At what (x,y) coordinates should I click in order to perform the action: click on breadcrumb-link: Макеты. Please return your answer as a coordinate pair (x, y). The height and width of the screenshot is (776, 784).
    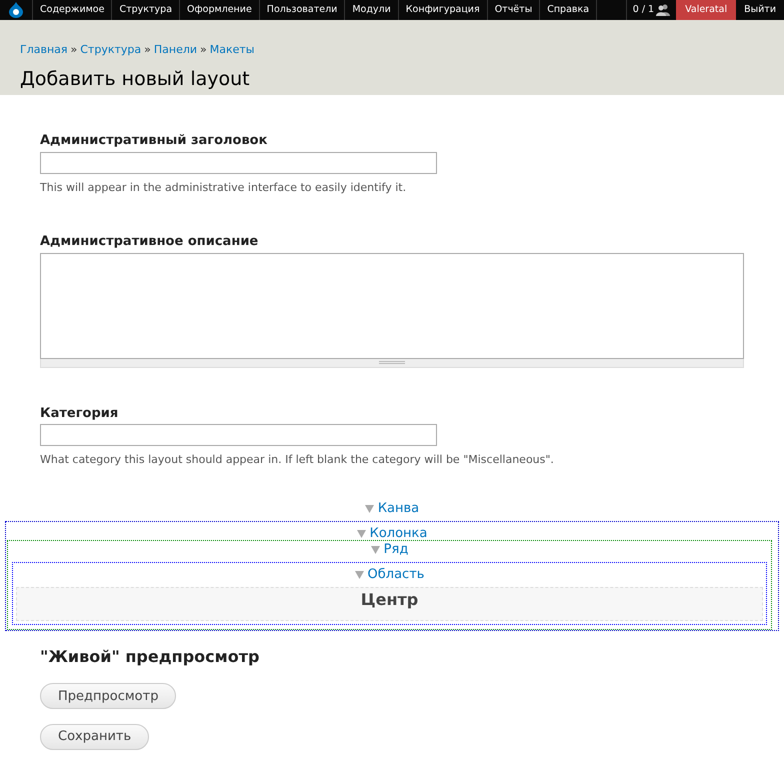
    Looking at the image, I should click on (232, 50).